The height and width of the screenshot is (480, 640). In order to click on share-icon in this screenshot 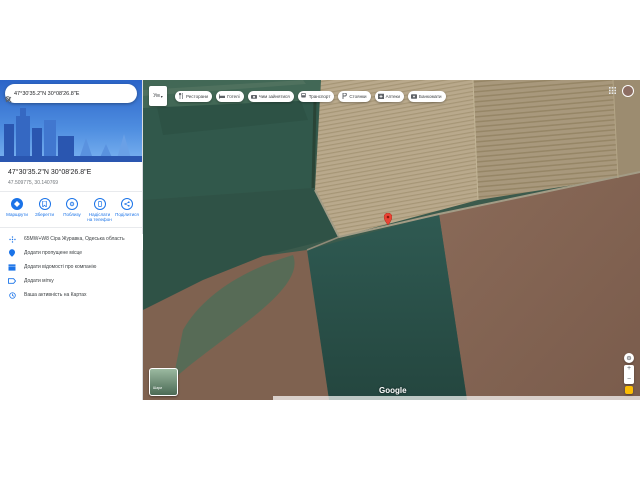, I will do `click(127, 204)`.